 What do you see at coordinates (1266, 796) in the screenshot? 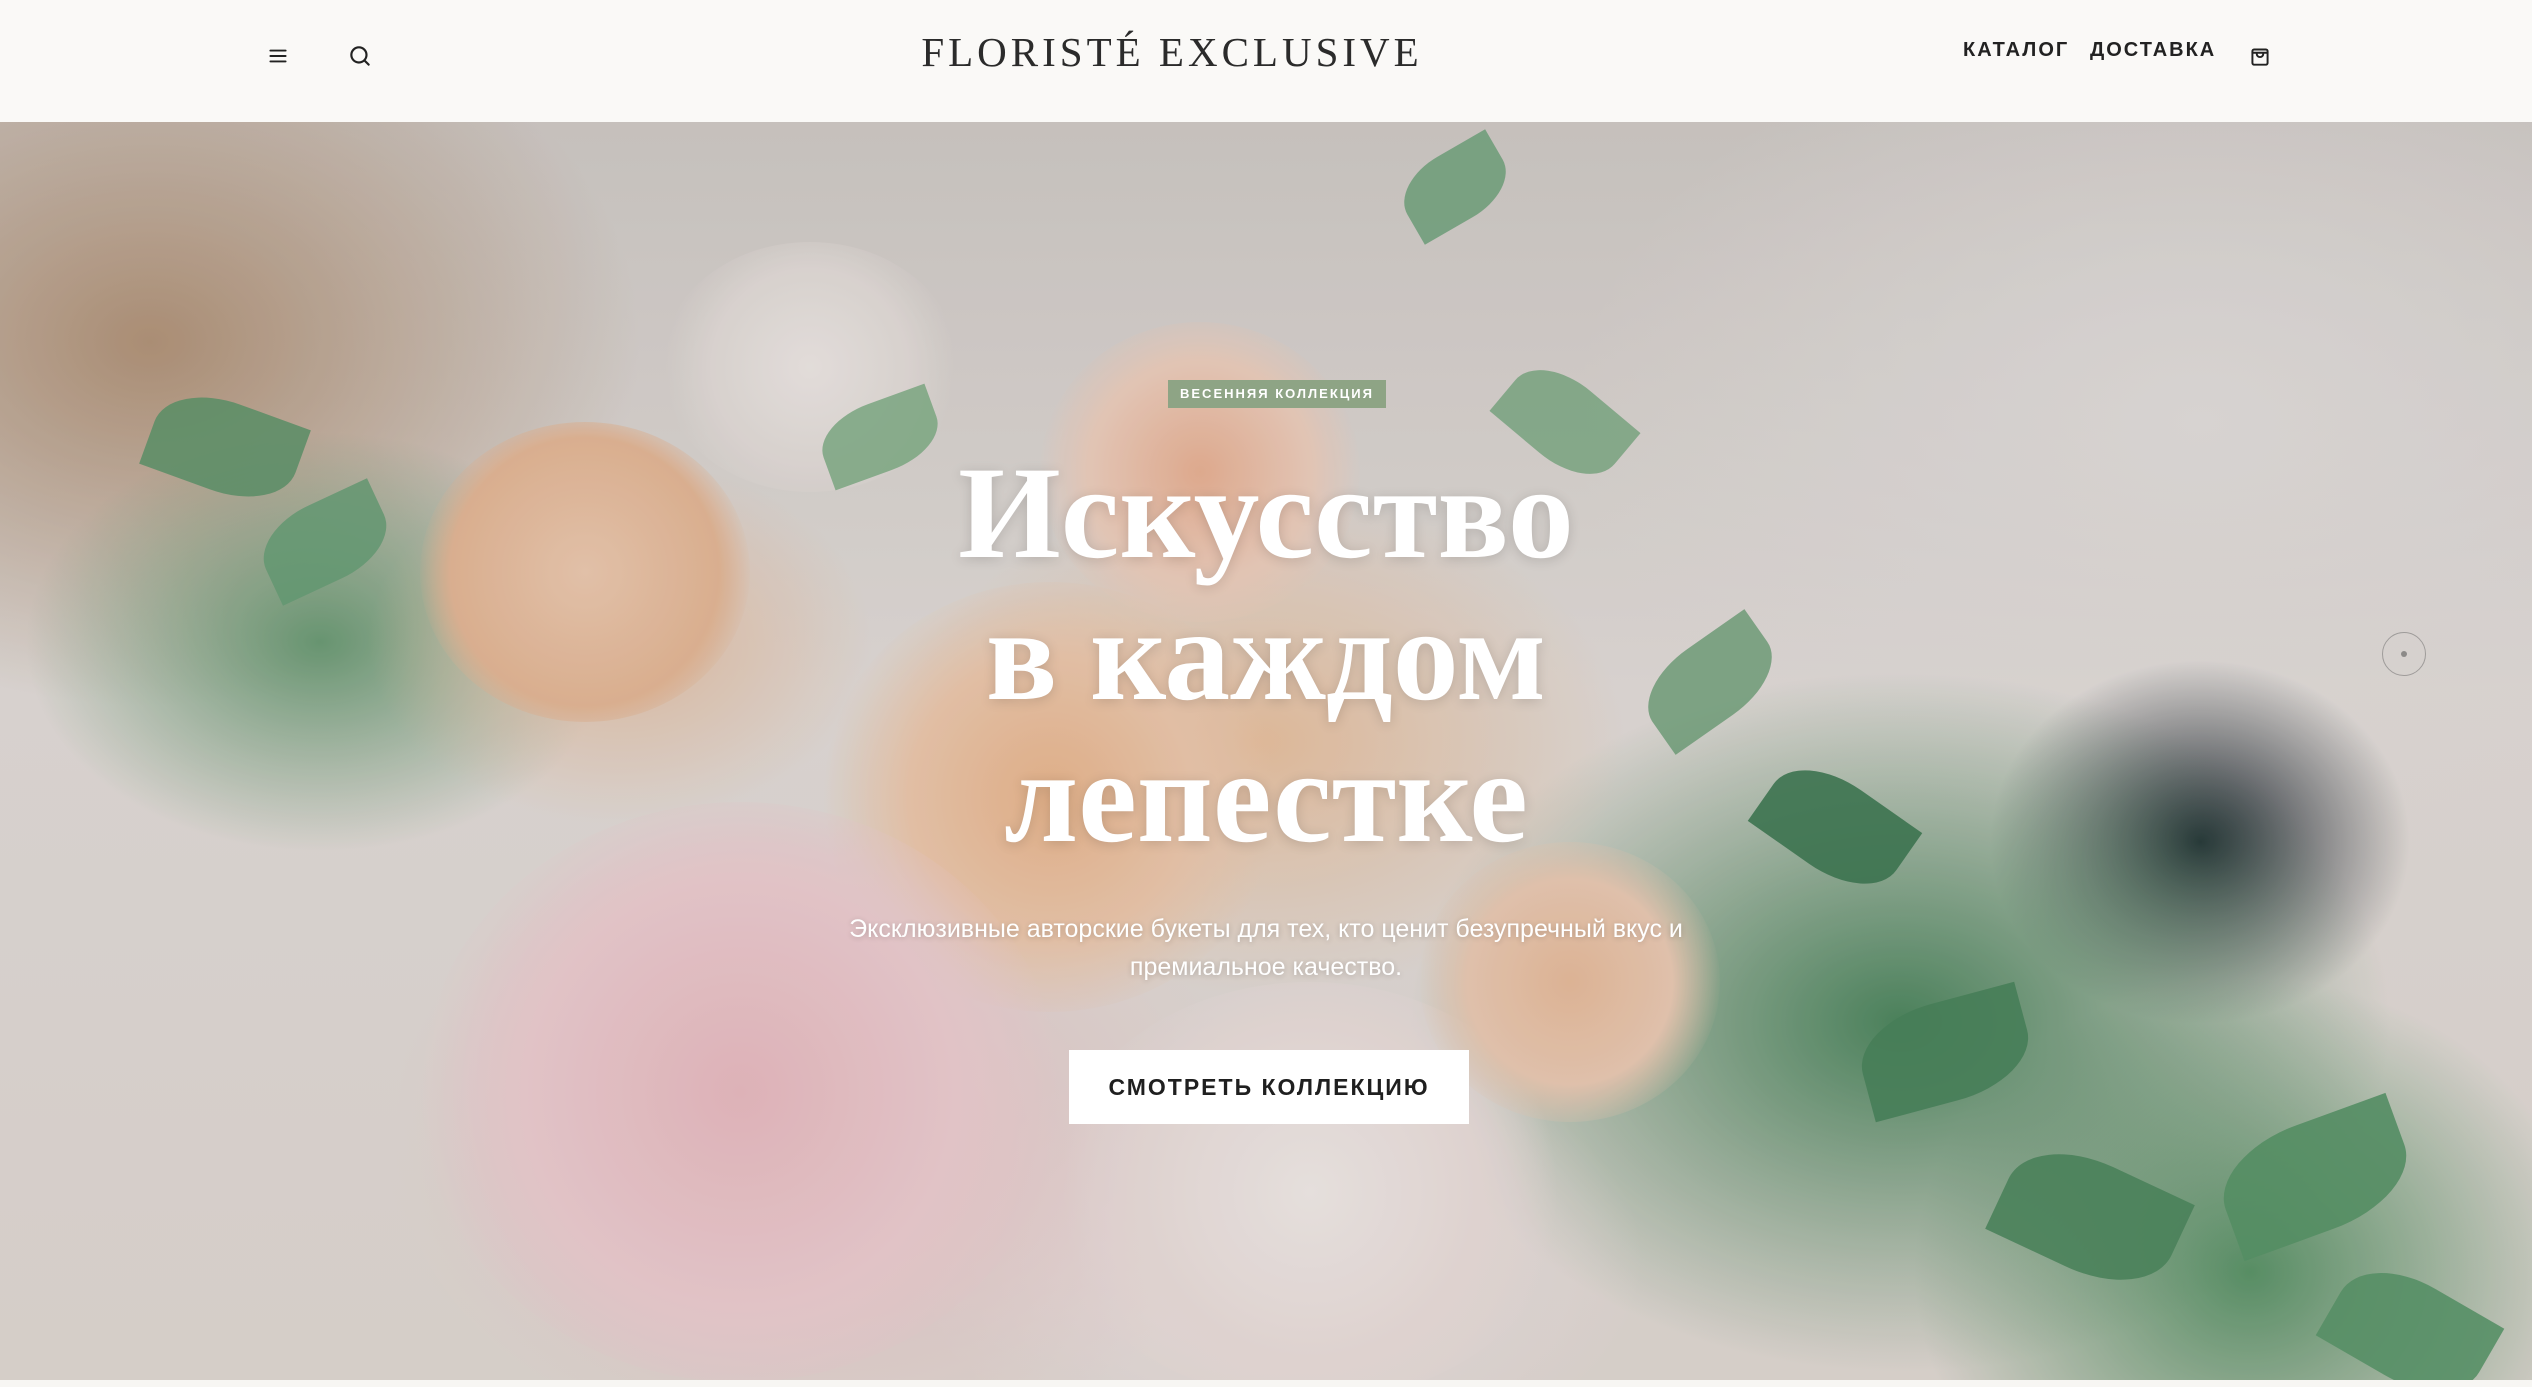
I see `headline-line-3: лепестке` at bounding box center [1266, 796].